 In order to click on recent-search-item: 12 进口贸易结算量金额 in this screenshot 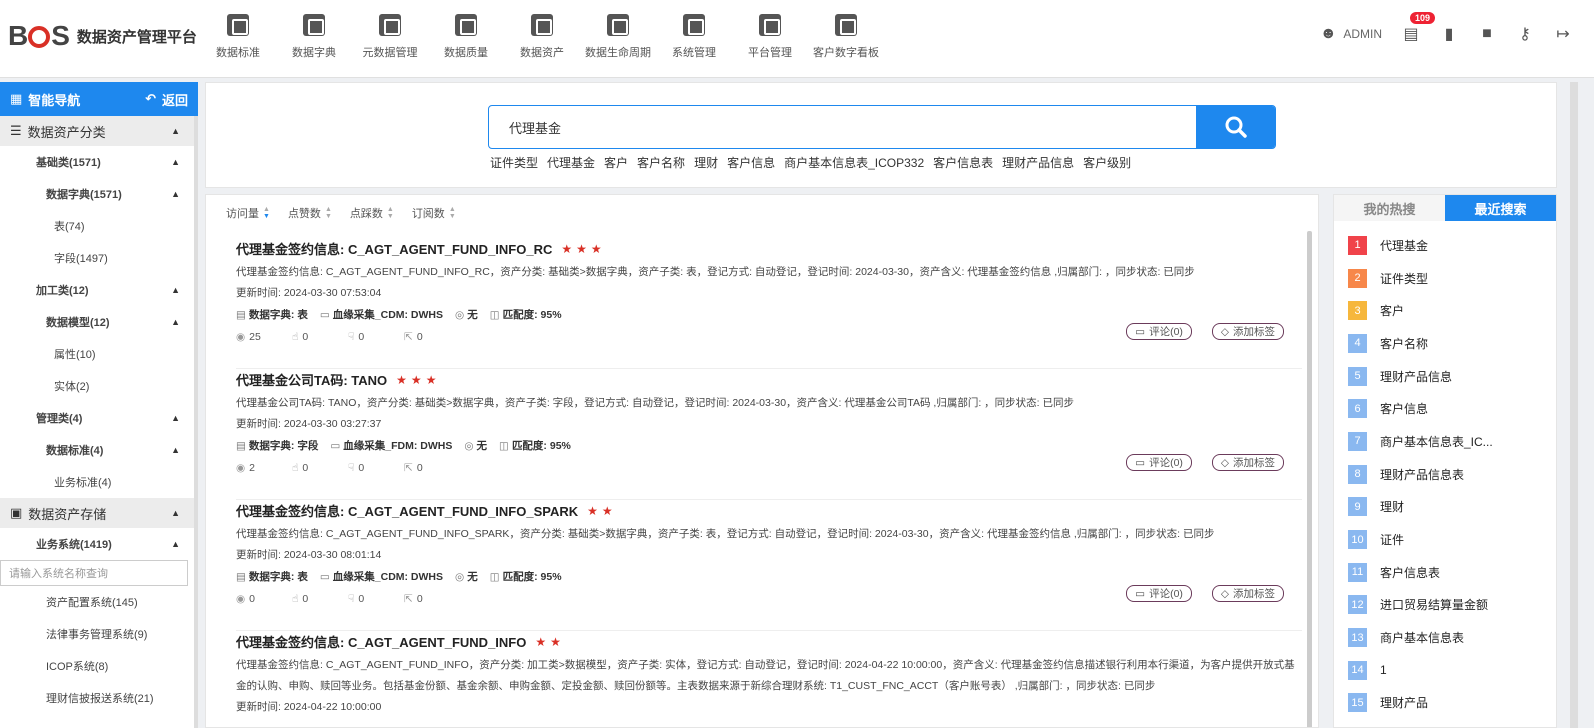, I will do `click(1452, 605)`.